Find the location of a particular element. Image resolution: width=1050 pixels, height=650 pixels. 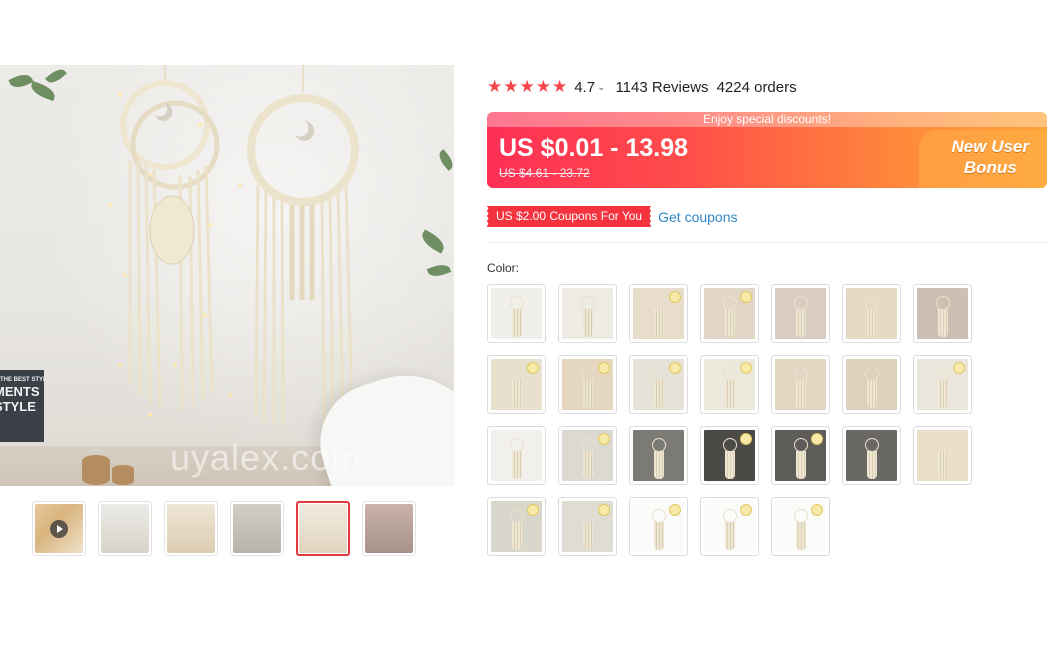

thumbnail-video is located at coordinates (59, 528).